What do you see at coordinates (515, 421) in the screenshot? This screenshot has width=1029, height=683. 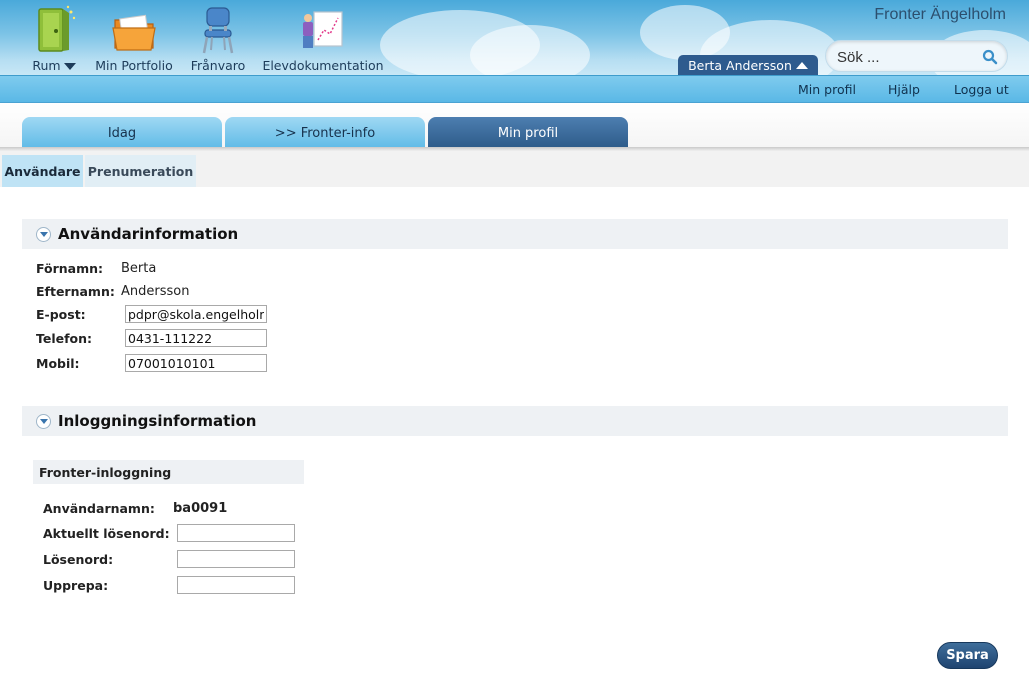 I see `section-header-login-info: Inloggningsinformation` at bounding box center [515, 421].